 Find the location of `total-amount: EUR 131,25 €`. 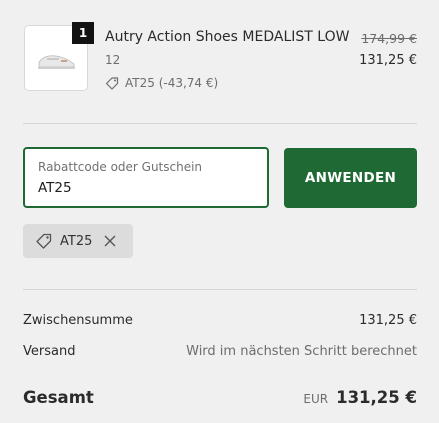

total-amount: EUR 131,25 € is located at coordinates (360, 397).